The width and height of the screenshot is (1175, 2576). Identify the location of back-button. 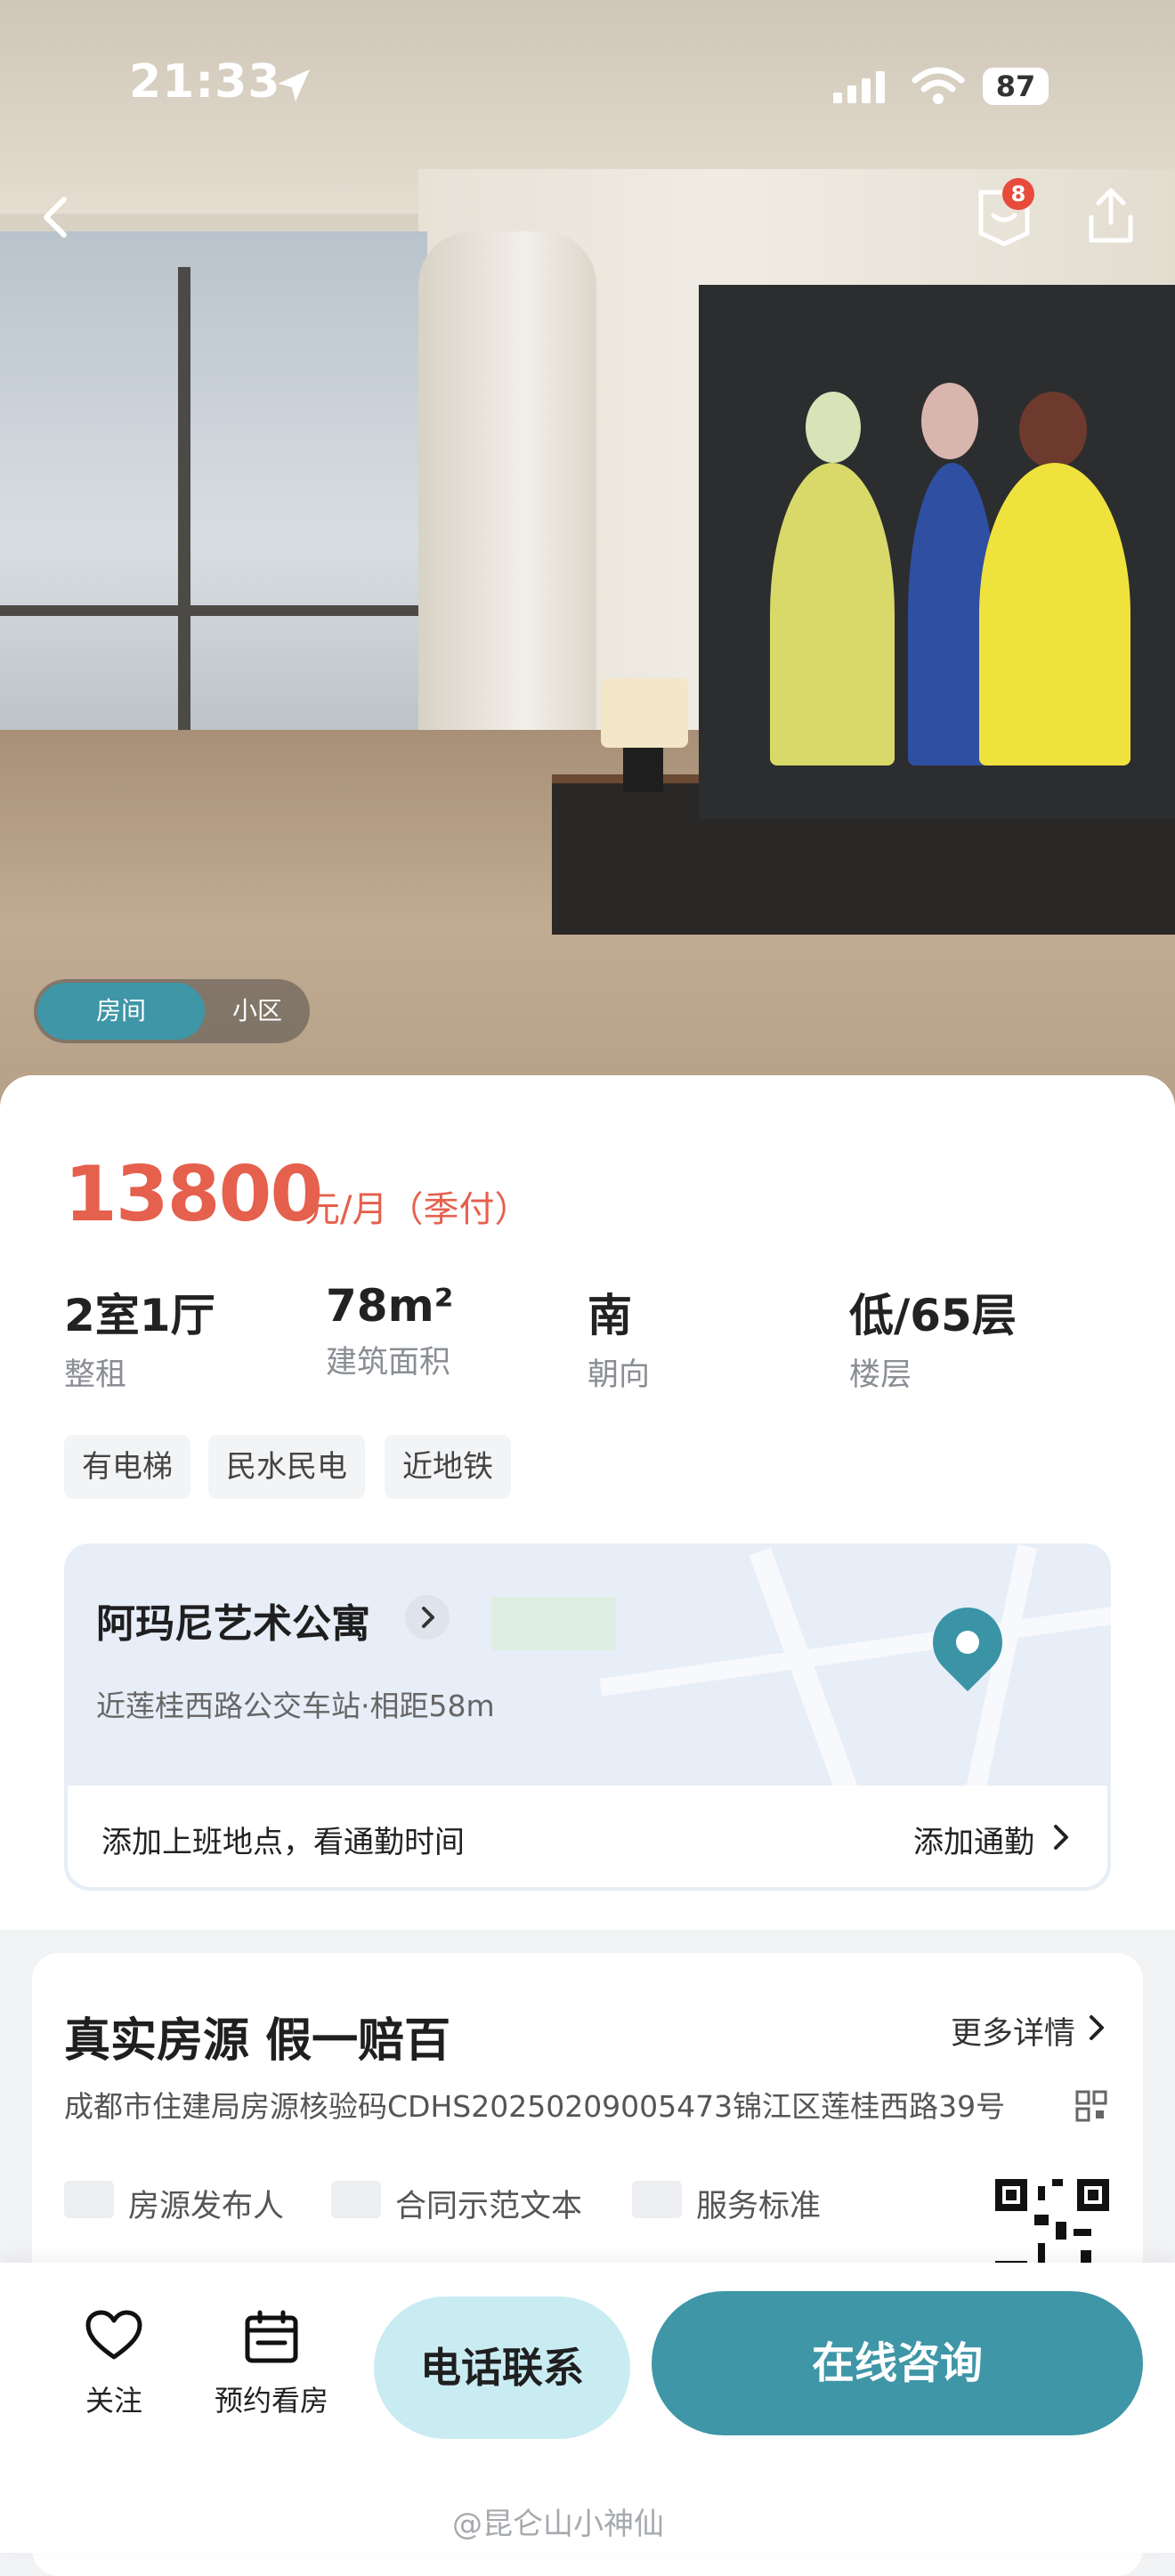
(57, 218).